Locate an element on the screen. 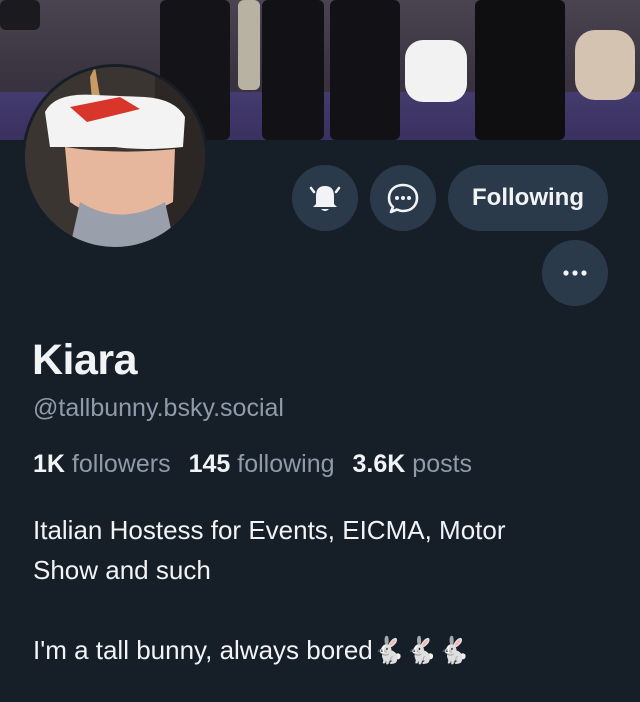 The width and height of the screenshot is (640, 702). followers-count: 1K is located at coordinates (49, 464).